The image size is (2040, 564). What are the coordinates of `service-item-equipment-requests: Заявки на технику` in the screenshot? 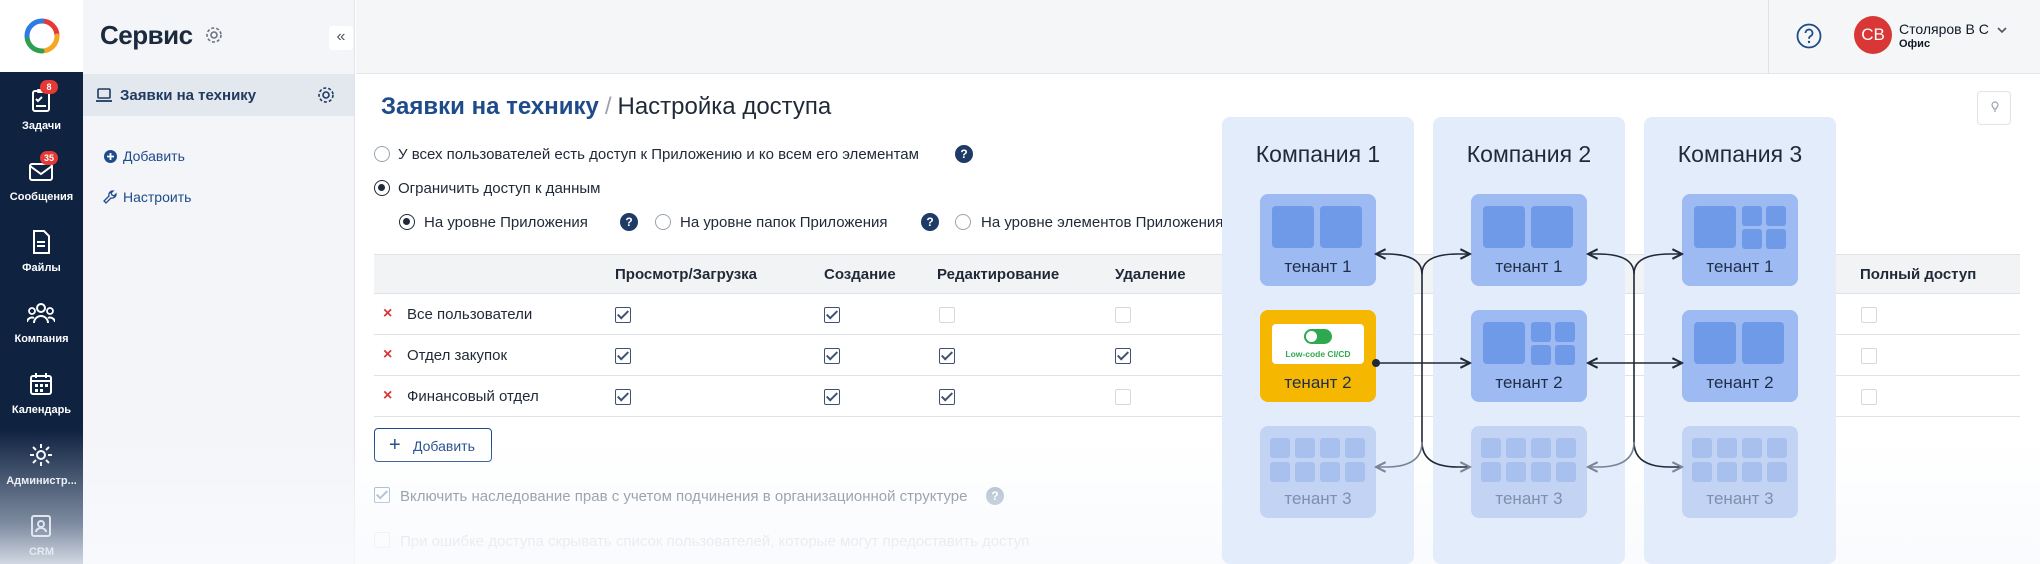 It's located at (218, 95).